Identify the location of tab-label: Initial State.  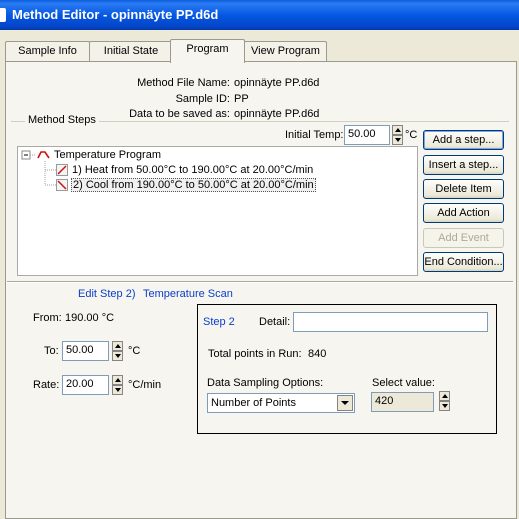
(131, 51).